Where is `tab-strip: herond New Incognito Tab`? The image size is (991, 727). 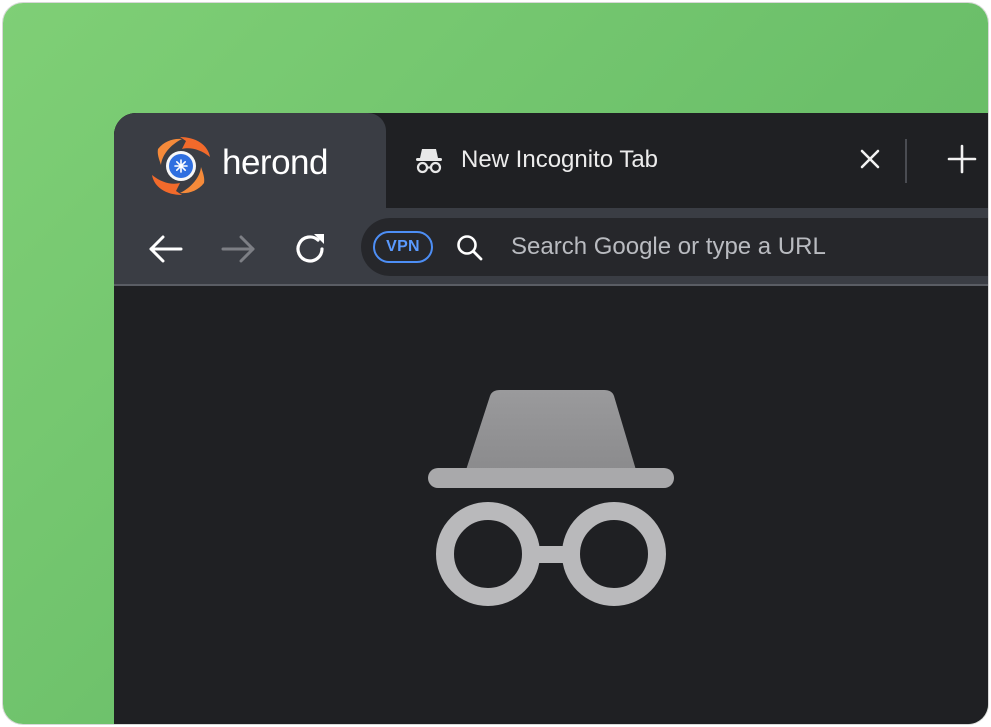 tab-strip: herond New Incognito Tab is located at coordinates (551, 160).